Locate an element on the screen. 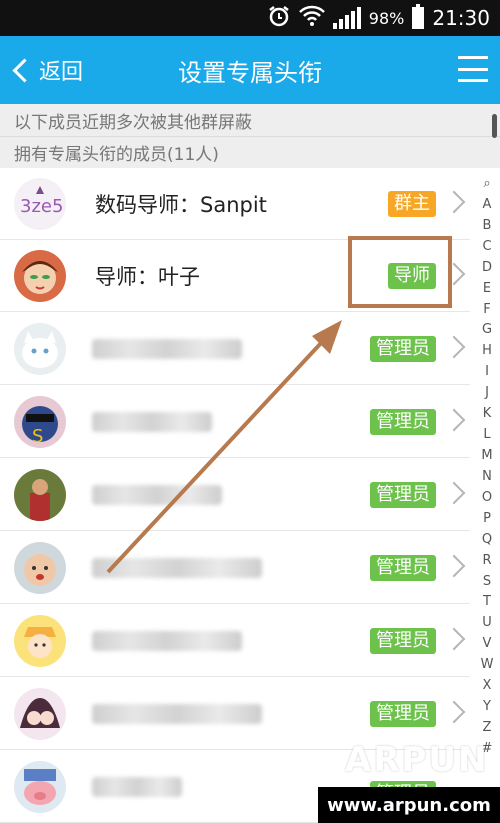 The height and width of the screenshot is (823, 500). signal-icon is located at coordinates (346, 18).